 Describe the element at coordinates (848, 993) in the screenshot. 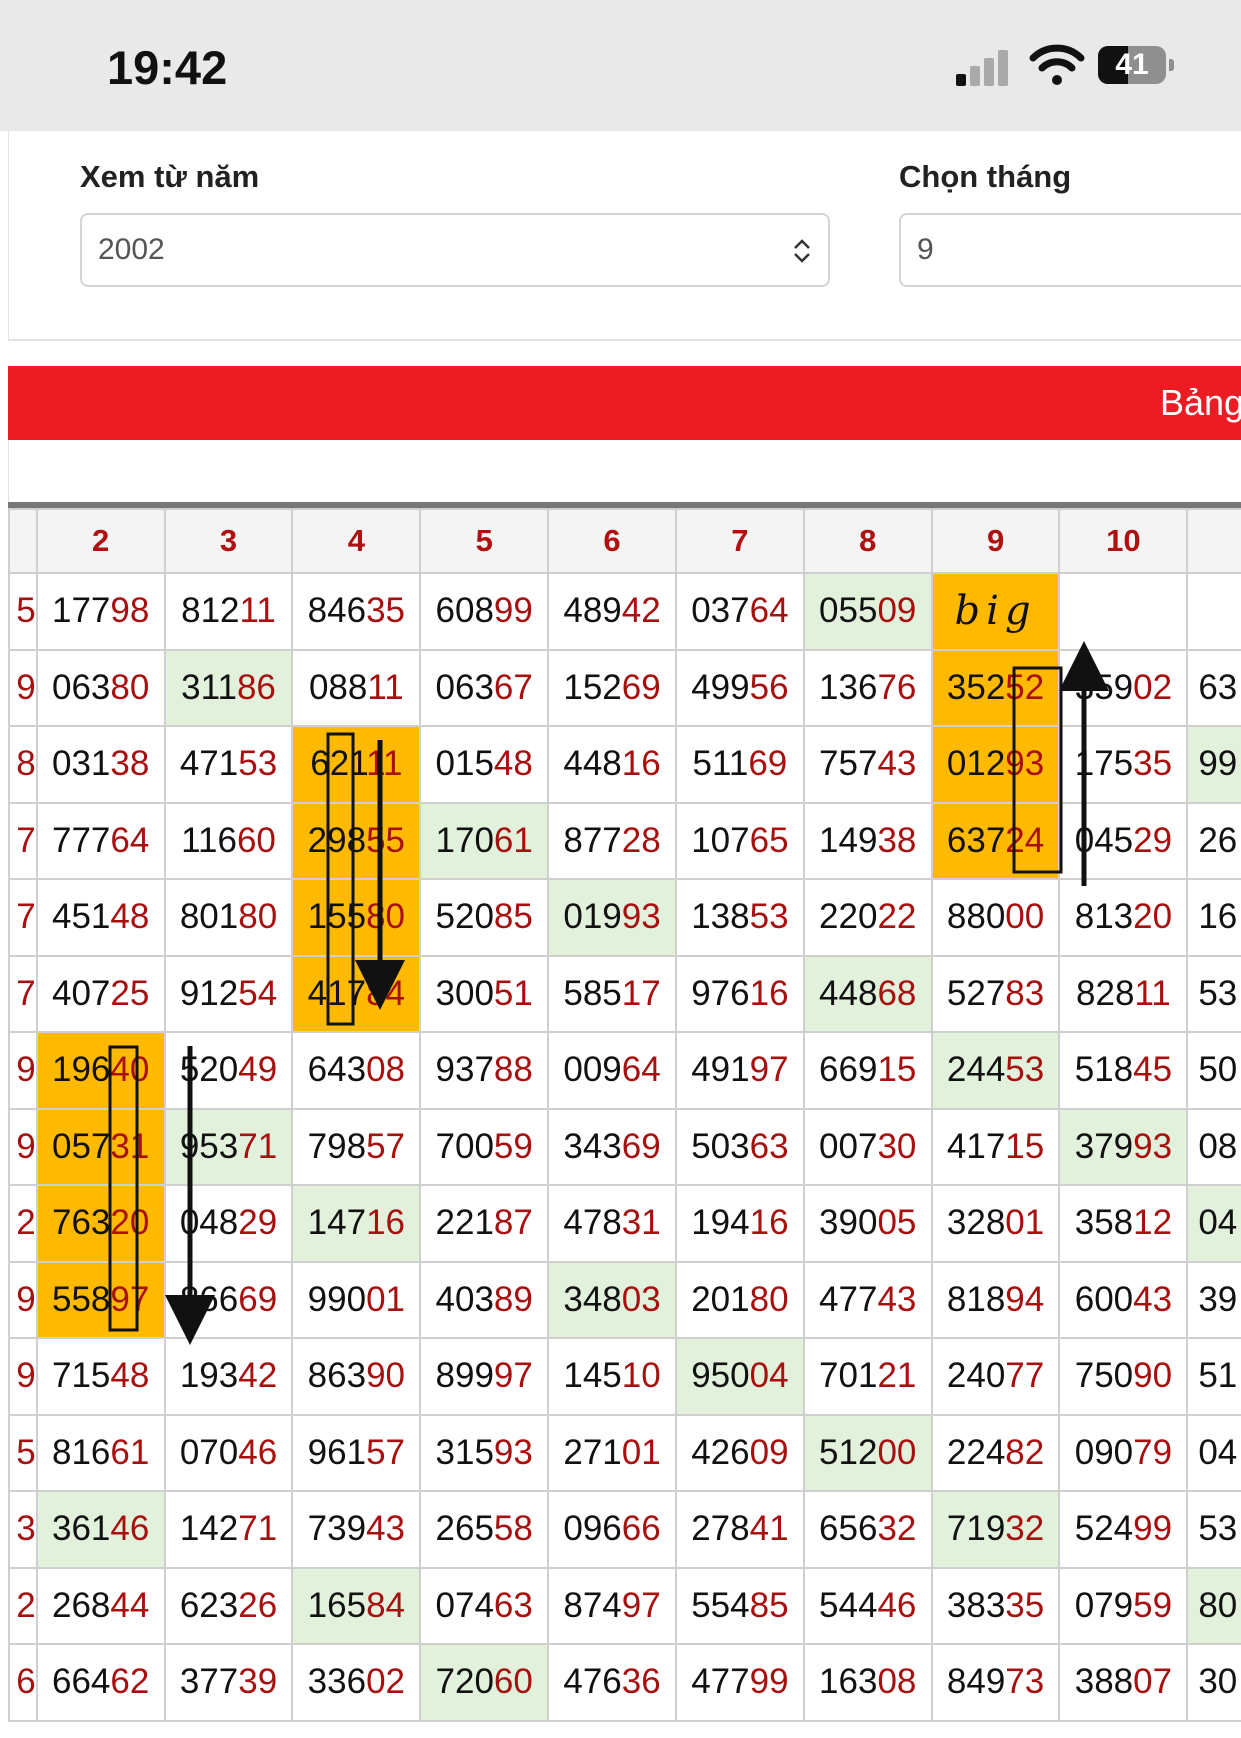

I see `result-prefix: 448` at that location.